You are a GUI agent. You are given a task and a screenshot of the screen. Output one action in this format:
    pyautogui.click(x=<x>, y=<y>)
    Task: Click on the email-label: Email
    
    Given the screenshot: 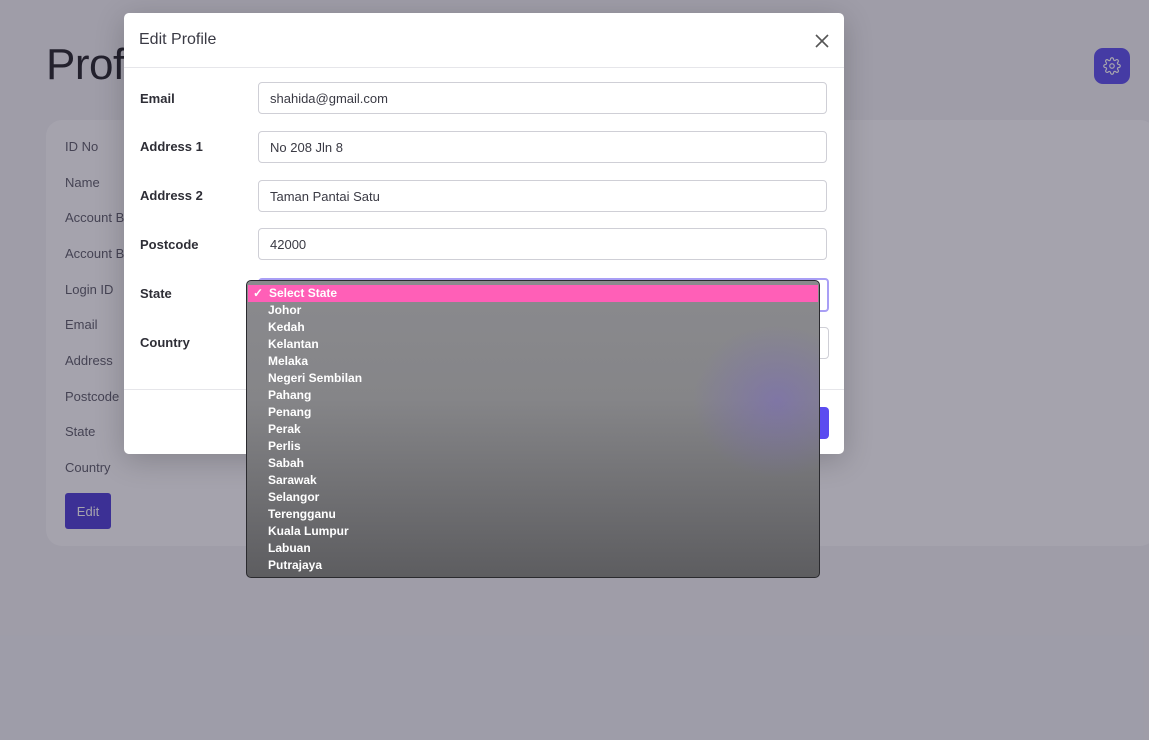 What is the action you would take?
    pyautogui.click(x=157, y=98)
    